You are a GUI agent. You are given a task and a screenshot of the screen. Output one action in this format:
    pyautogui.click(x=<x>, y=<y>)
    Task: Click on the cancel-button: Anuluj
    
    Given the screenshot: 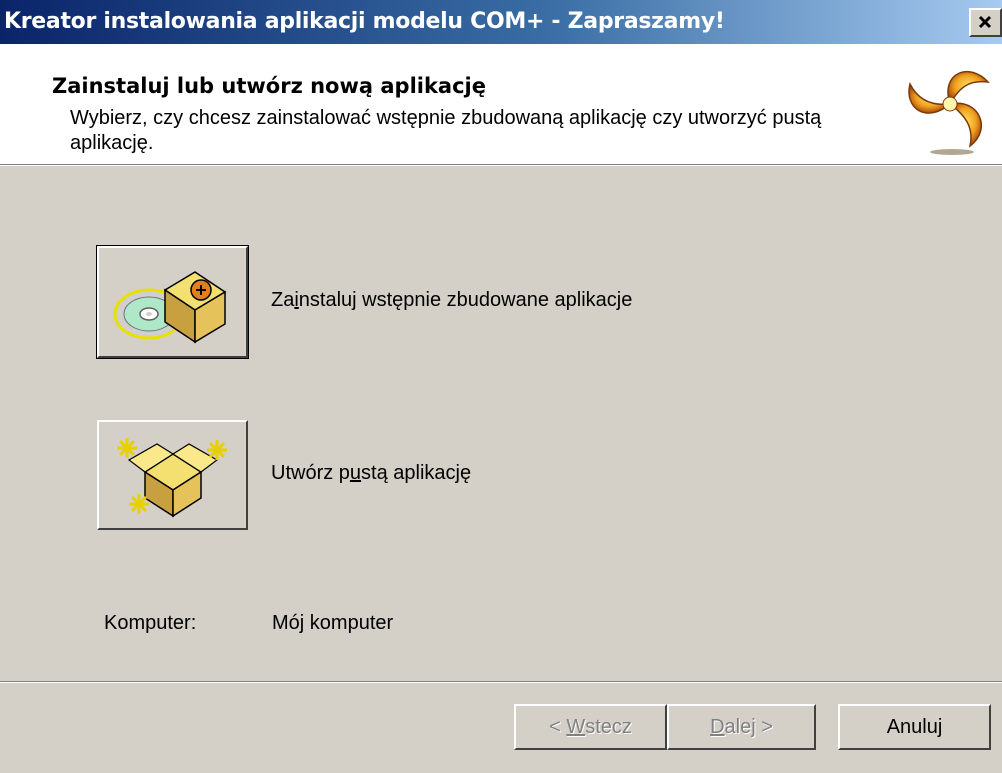 What is the action you would take?
    pyautogui.click(x=914, y=727)
    